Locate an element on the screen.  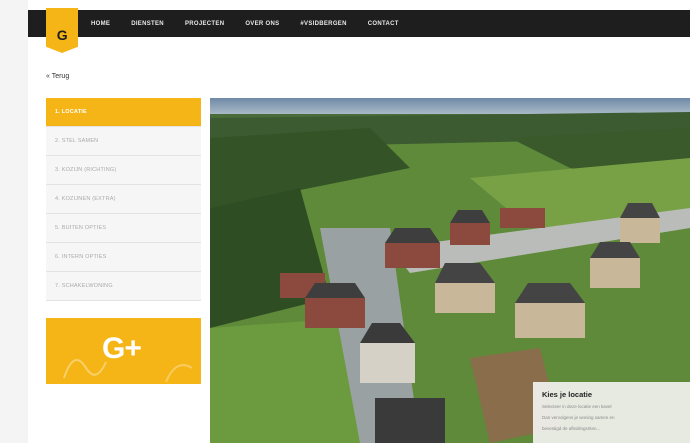
step-item-stel-samen: 2. STEL SAMEN is located at coordinates (123, 141).